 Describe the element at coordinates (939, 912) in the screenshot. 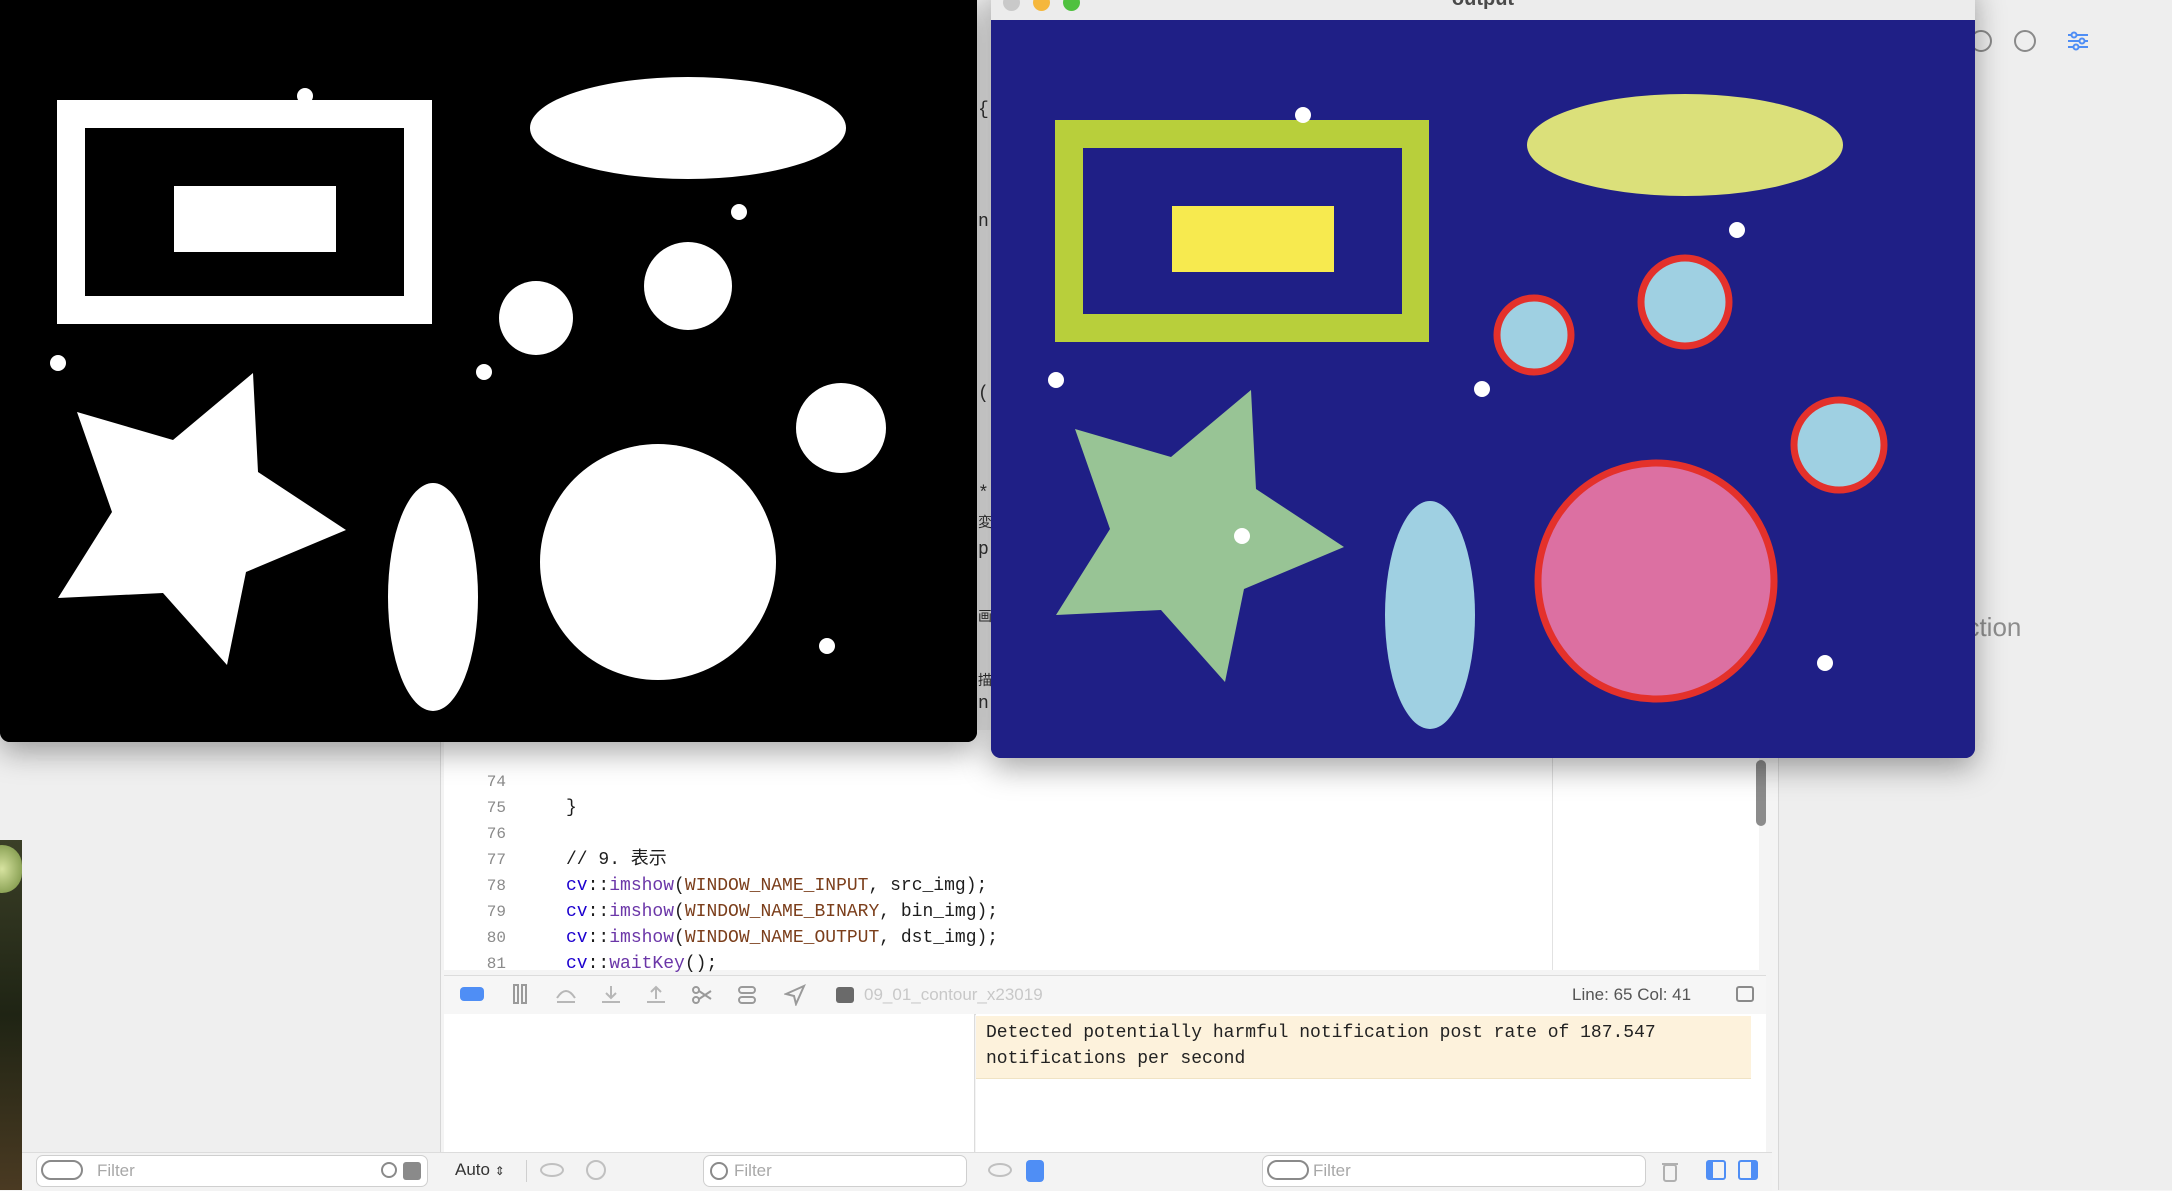

I see `code-rest: , bin_img);` at that location.